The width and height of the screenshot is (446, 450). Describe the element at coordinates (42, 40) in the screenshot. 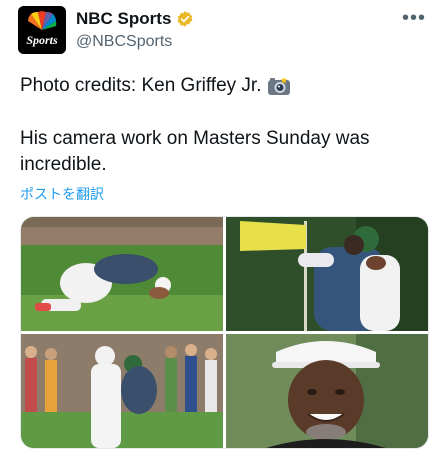

I see `svg-text: Sports` at that location.